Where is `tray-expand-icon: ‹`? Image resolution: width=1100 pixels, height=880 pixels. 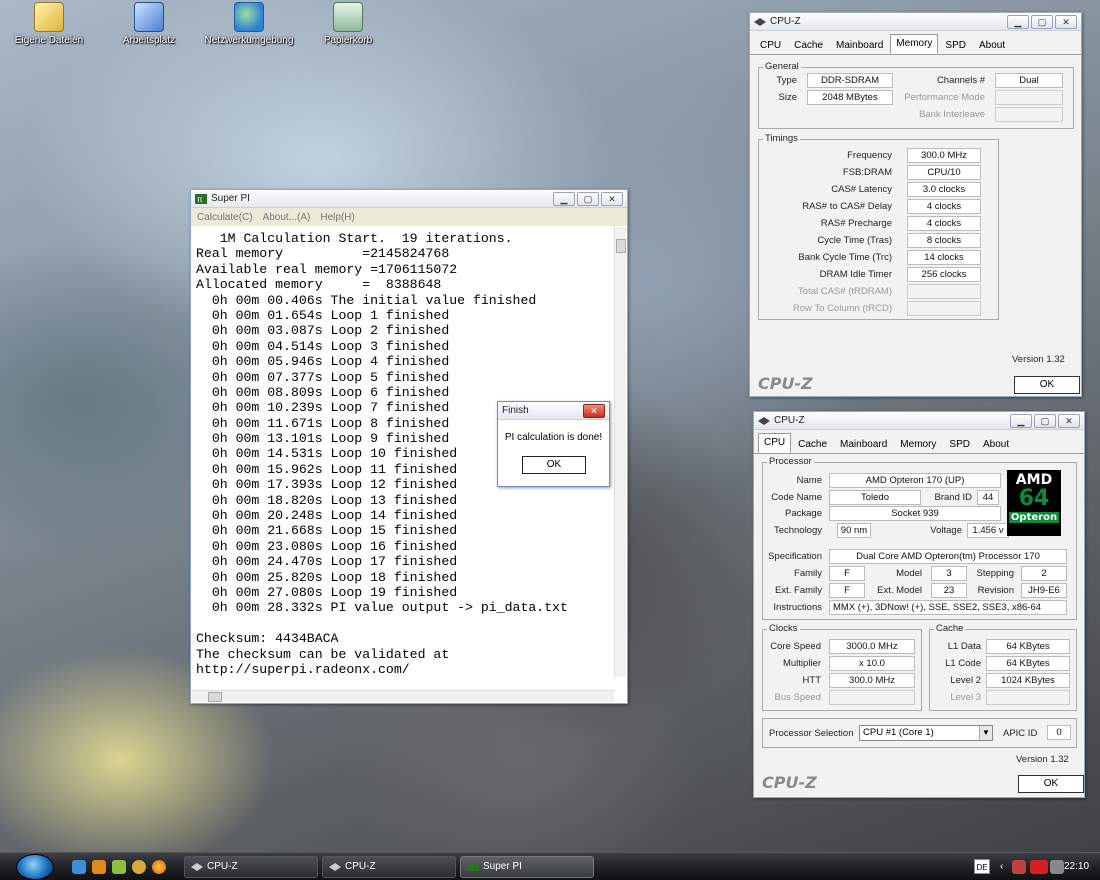
tray-expand-icon: ‹ is located at coordinates (1001, 866).